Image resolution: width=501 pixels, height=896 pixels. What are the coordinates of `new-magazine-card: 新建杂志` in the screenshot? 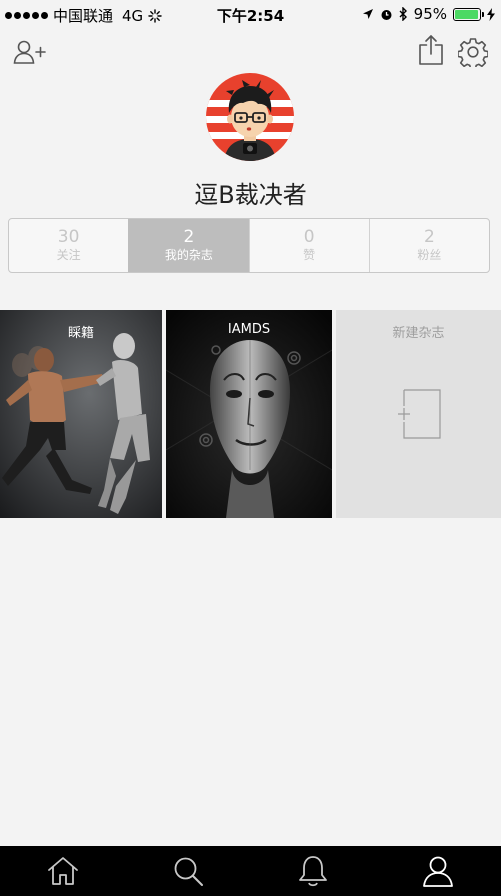 It's located at (418, 414).